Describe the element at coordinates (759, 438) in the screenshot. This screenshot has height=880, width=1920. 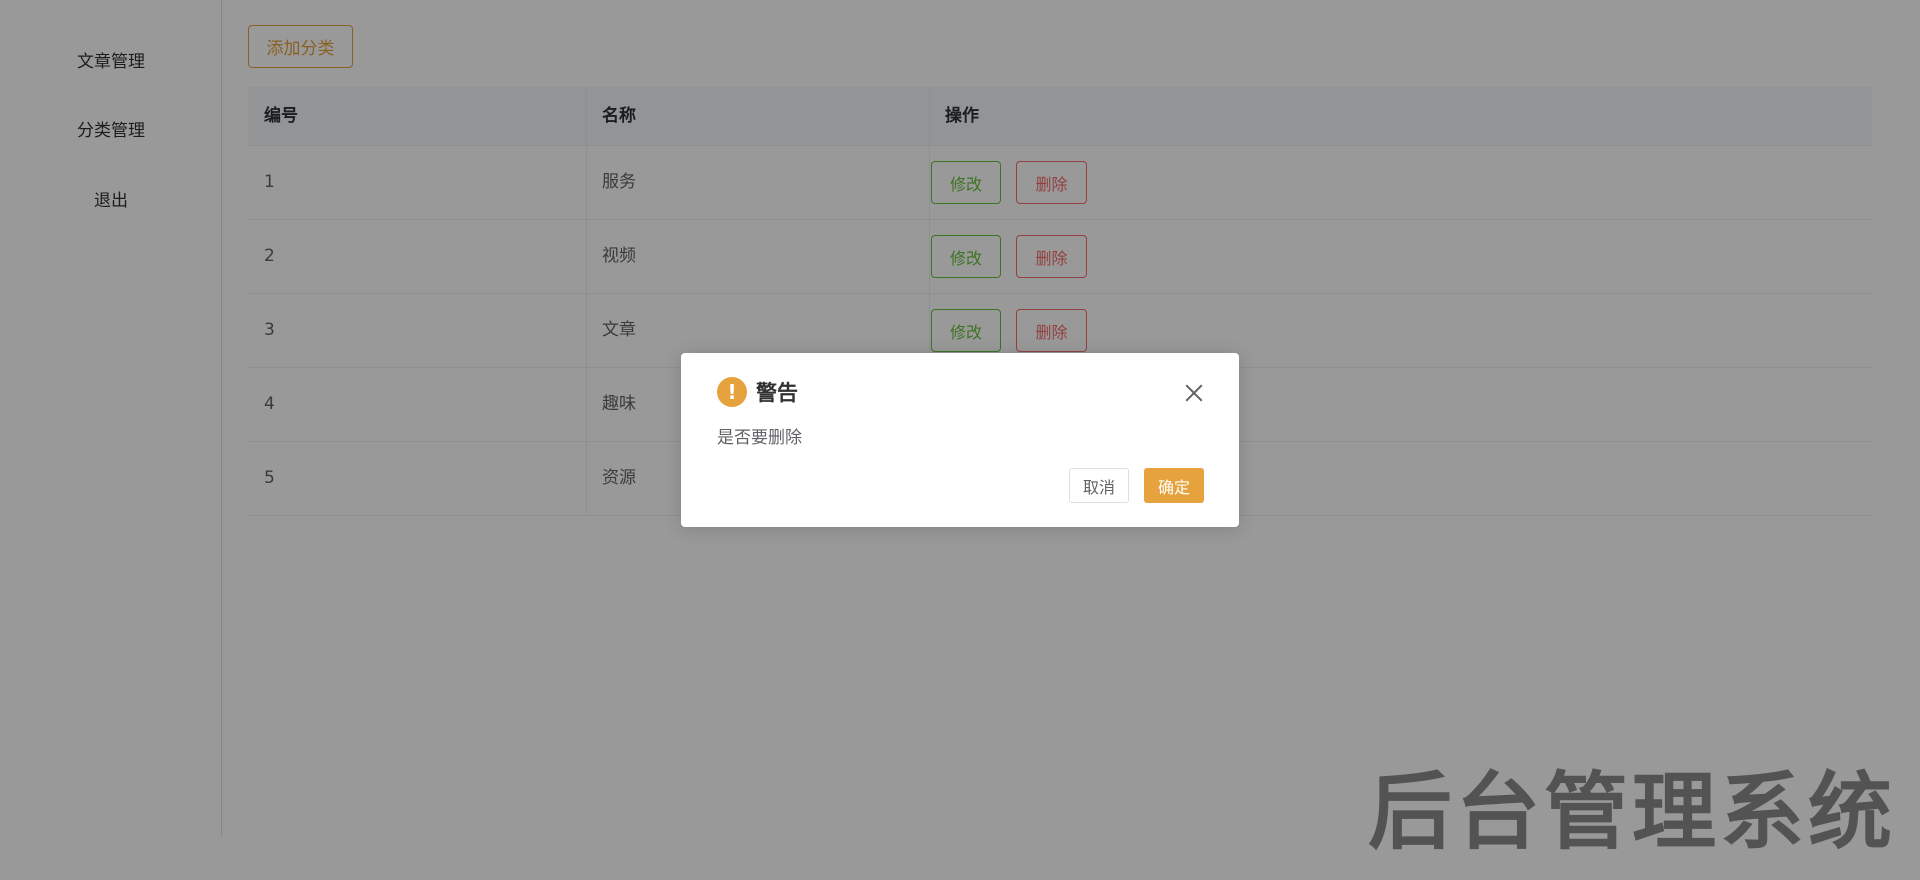
I see `dialog-message: 是否要删除` at that location.